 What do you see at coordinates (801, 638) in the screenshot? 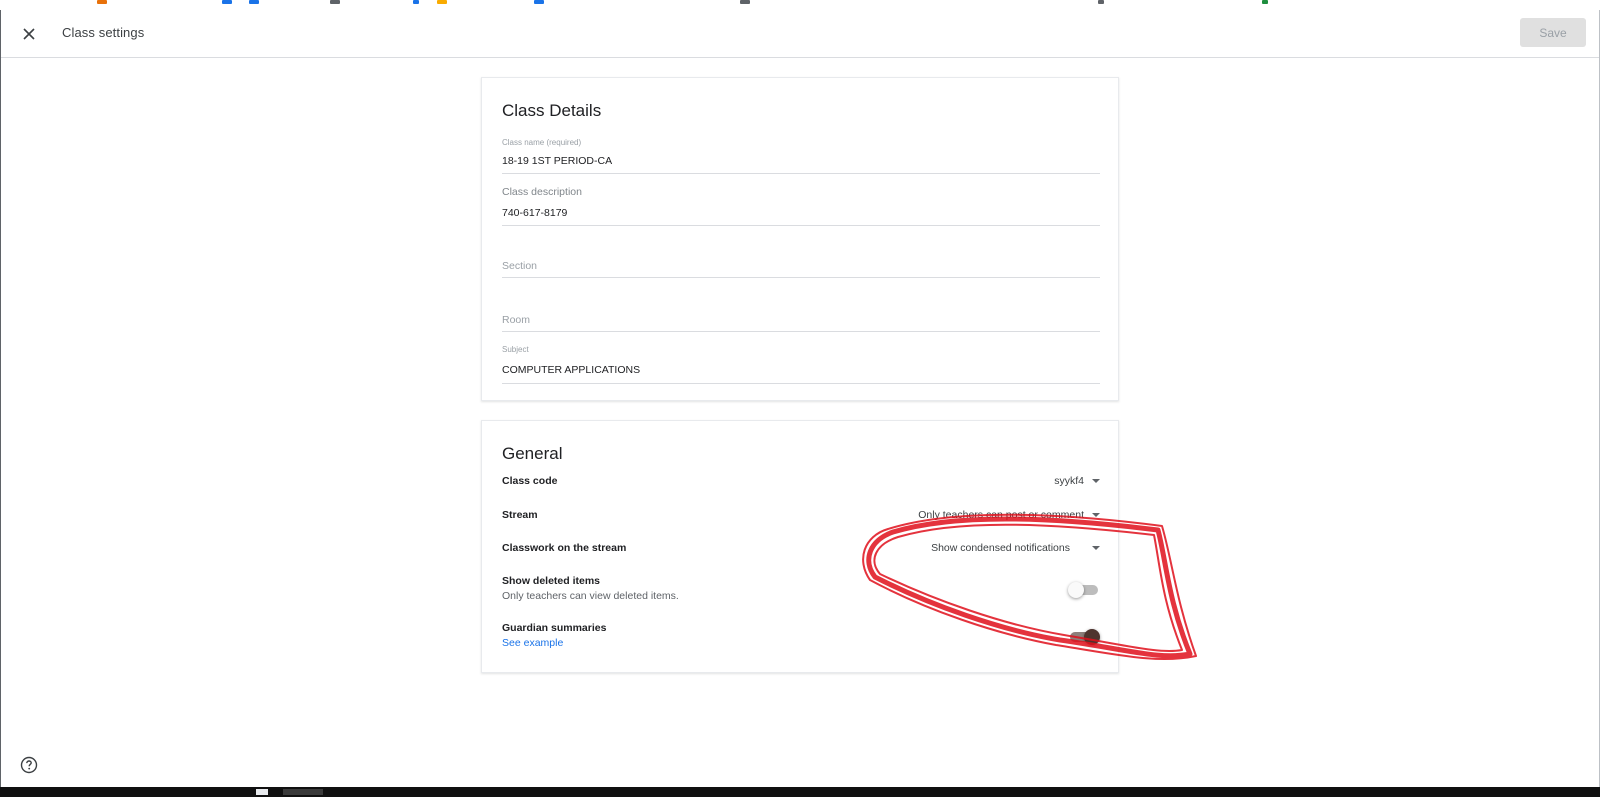
I see `guardian-summaries-row: Guardian summaries See example` at bounding box center [801, 638].